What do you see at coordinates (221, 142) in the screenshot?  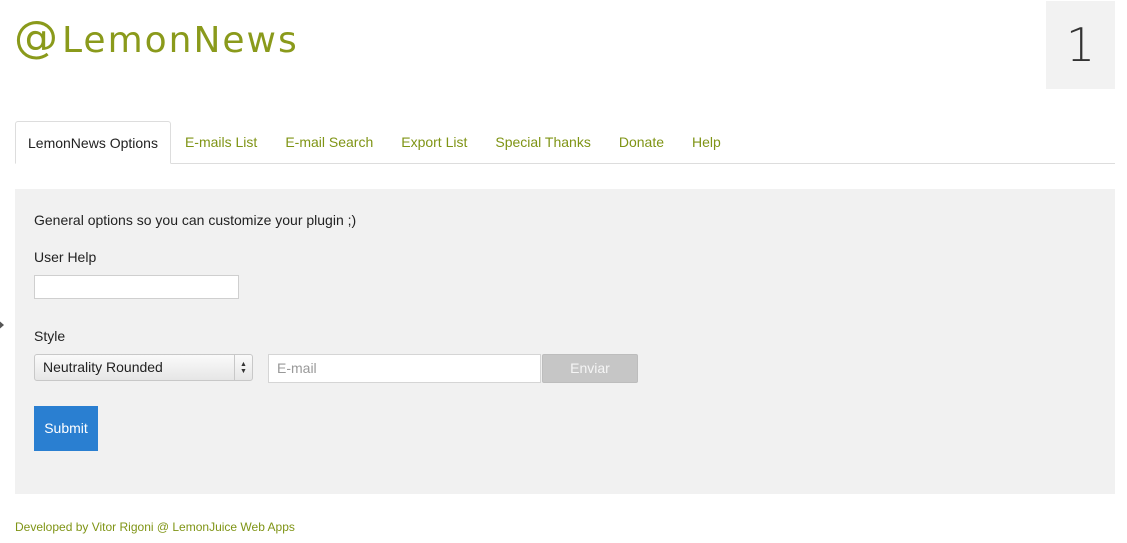 I see `tab-emails-list: E-mails List` at bounding box center [221, 142].